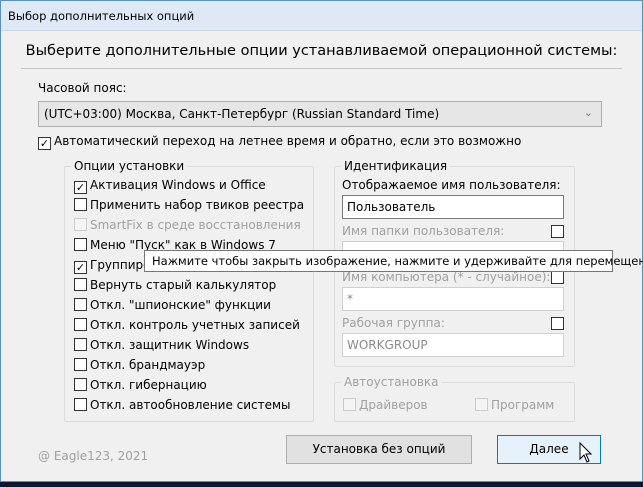 Image resolution: width=643 pixels, height=487 pixels. Describe the element at coordinates (588, 112) in the screenshot. I see `chevron-down-icon: ⌄` at that location.